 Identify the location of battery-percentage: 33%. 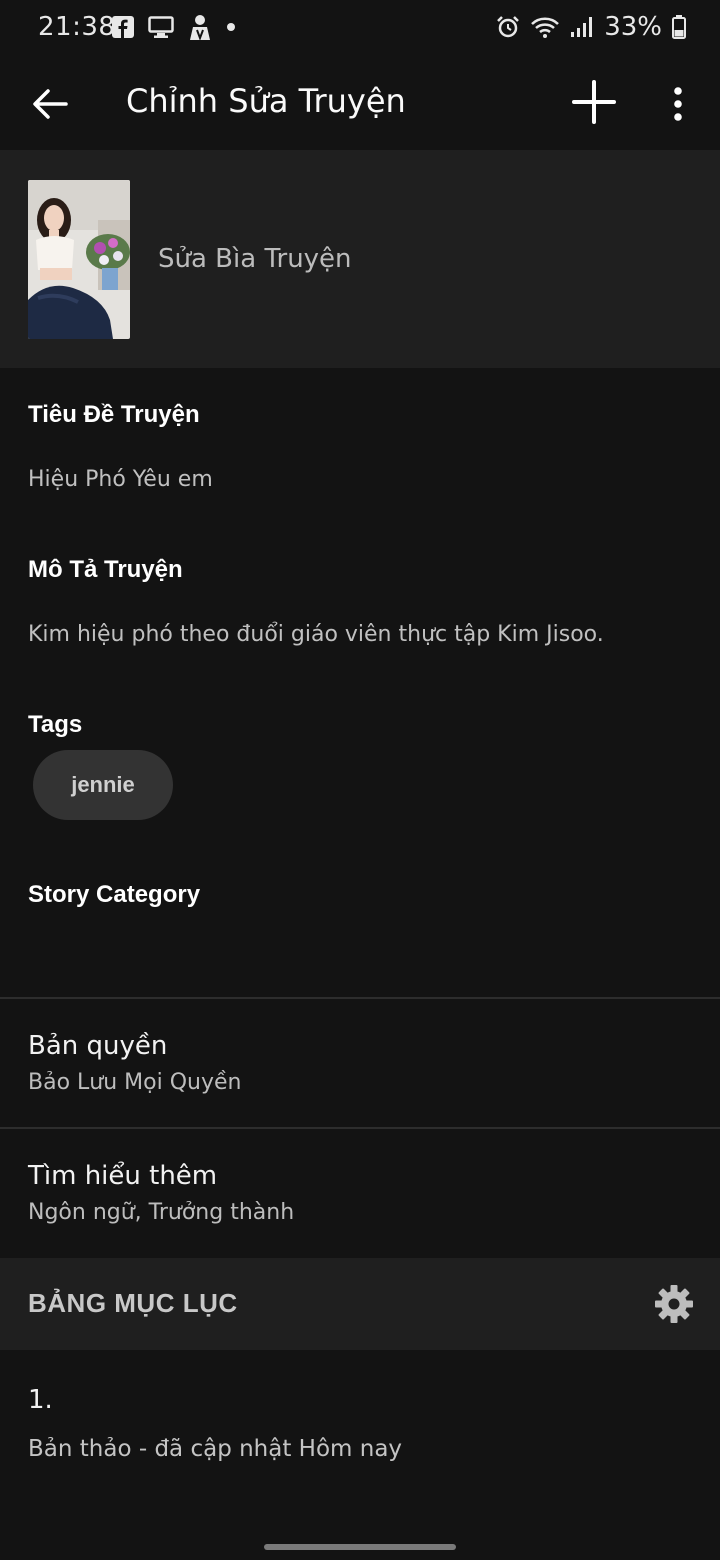
(633, 27).